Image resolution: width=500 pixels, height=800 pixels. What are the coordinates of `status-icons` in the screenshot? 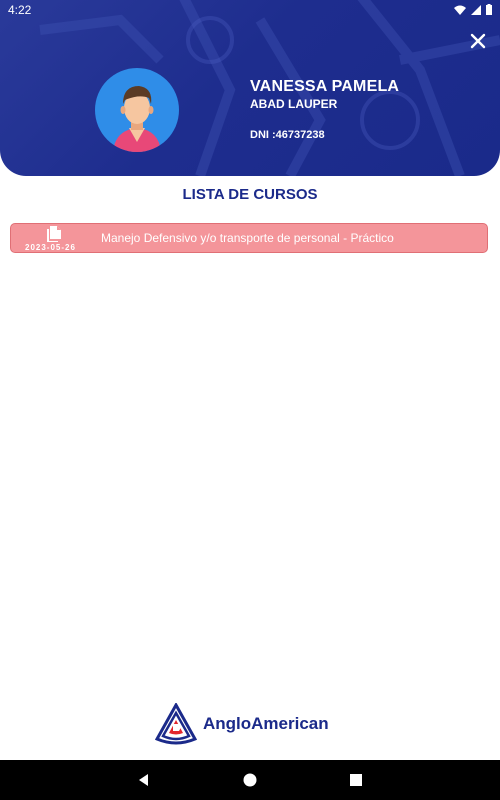 It's located at (473, 9).